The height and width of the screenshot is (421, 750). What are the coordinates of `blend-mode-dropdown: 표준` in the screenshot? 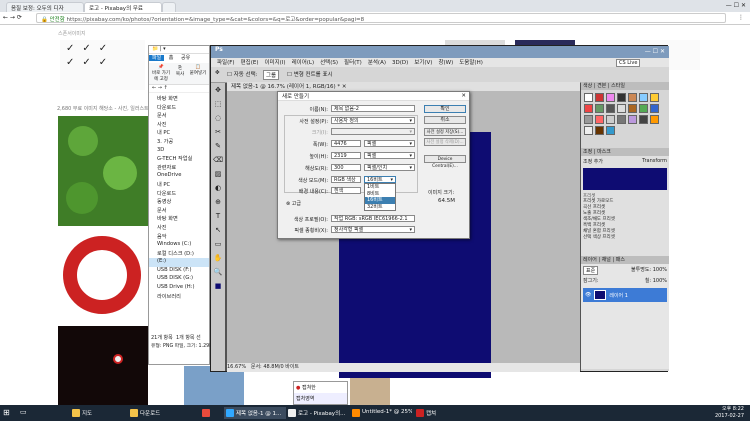 It's located at (591, 270).